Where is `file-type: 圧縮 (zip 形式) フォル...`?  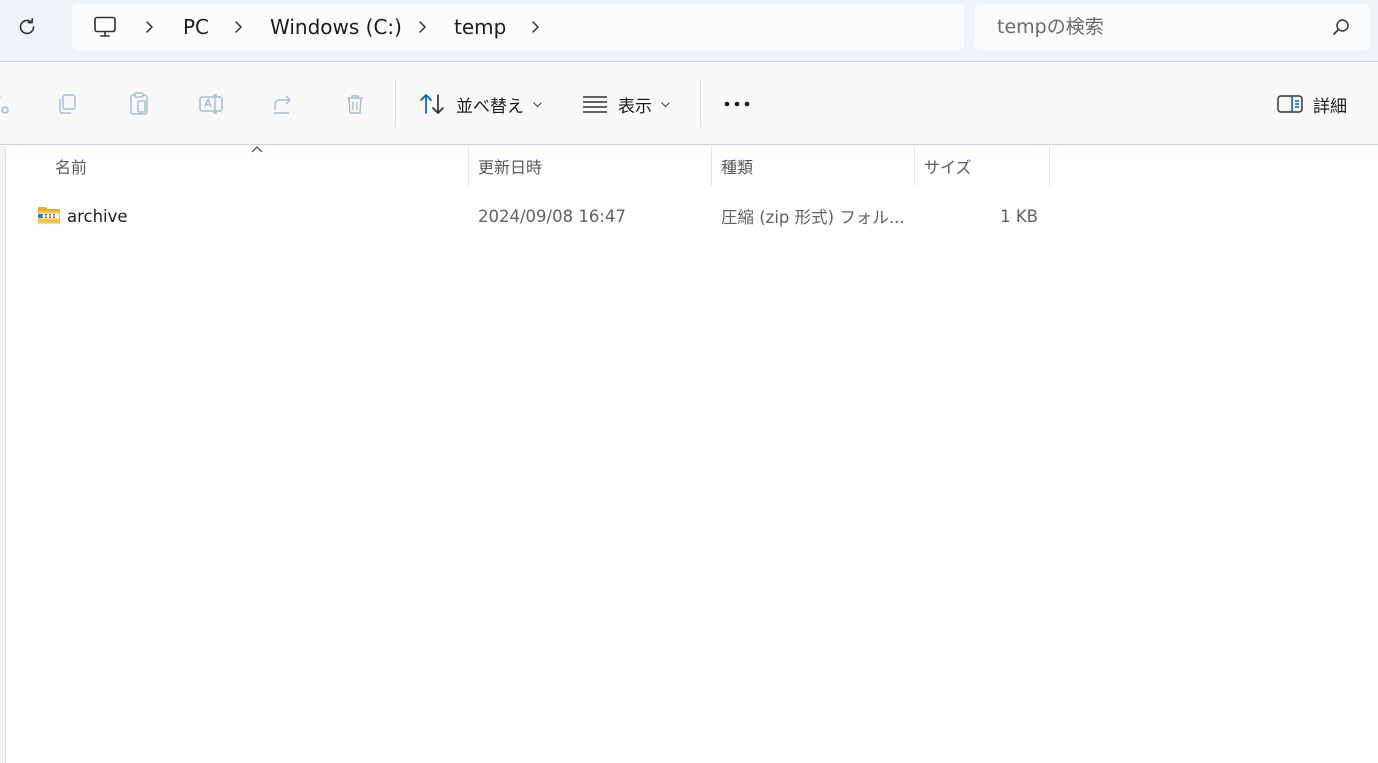 file-type: 圧縮 (zip 形式) フォル... is located at coordinates (813, 217).